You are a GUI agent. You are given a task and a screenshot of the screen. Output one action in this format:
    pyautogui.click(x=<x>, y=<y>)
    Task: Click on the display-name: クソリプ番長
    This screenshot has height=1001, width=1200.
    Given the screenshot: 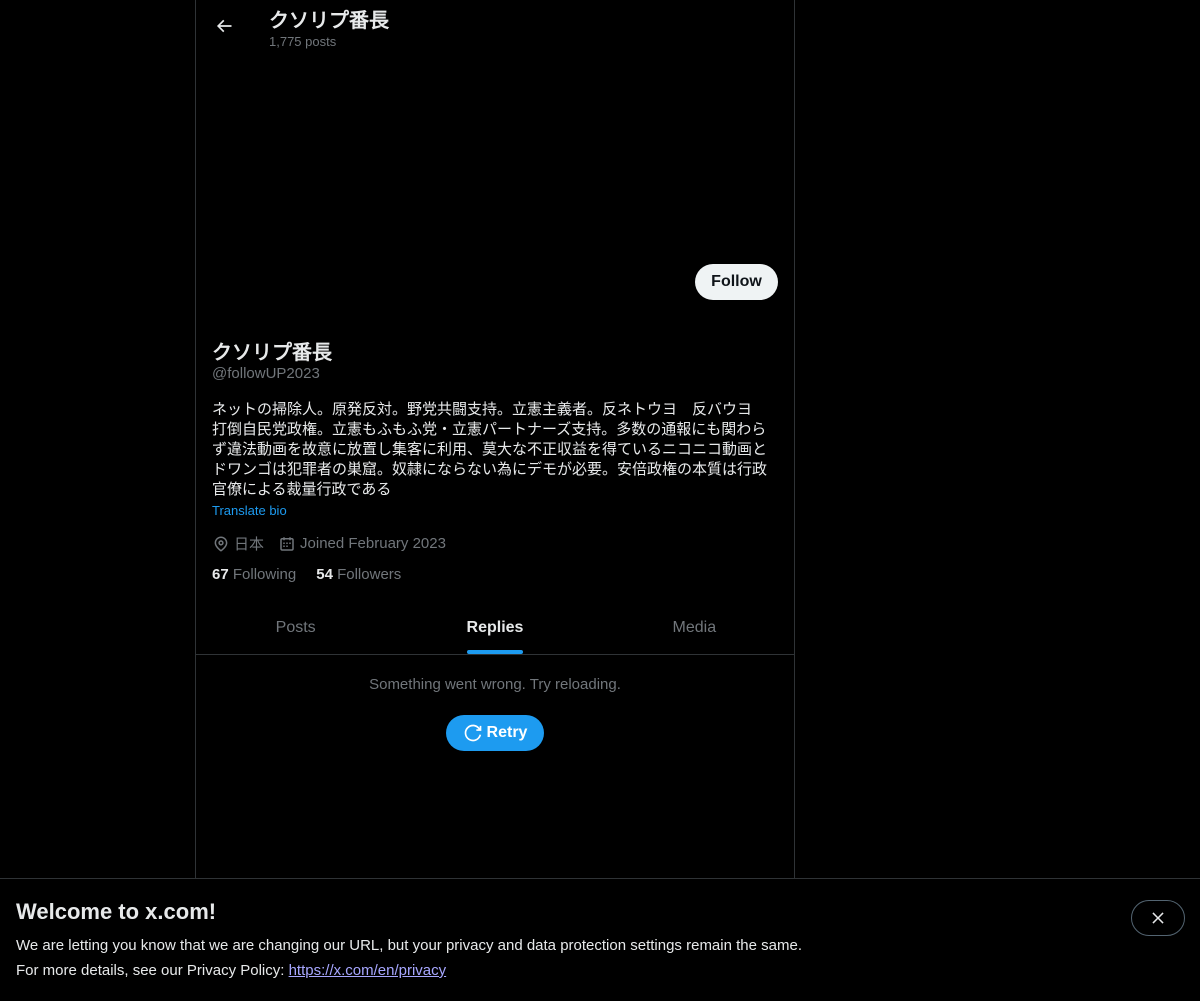 What is the action you would take?
    pyautogui.click(x=272, y=353)
    